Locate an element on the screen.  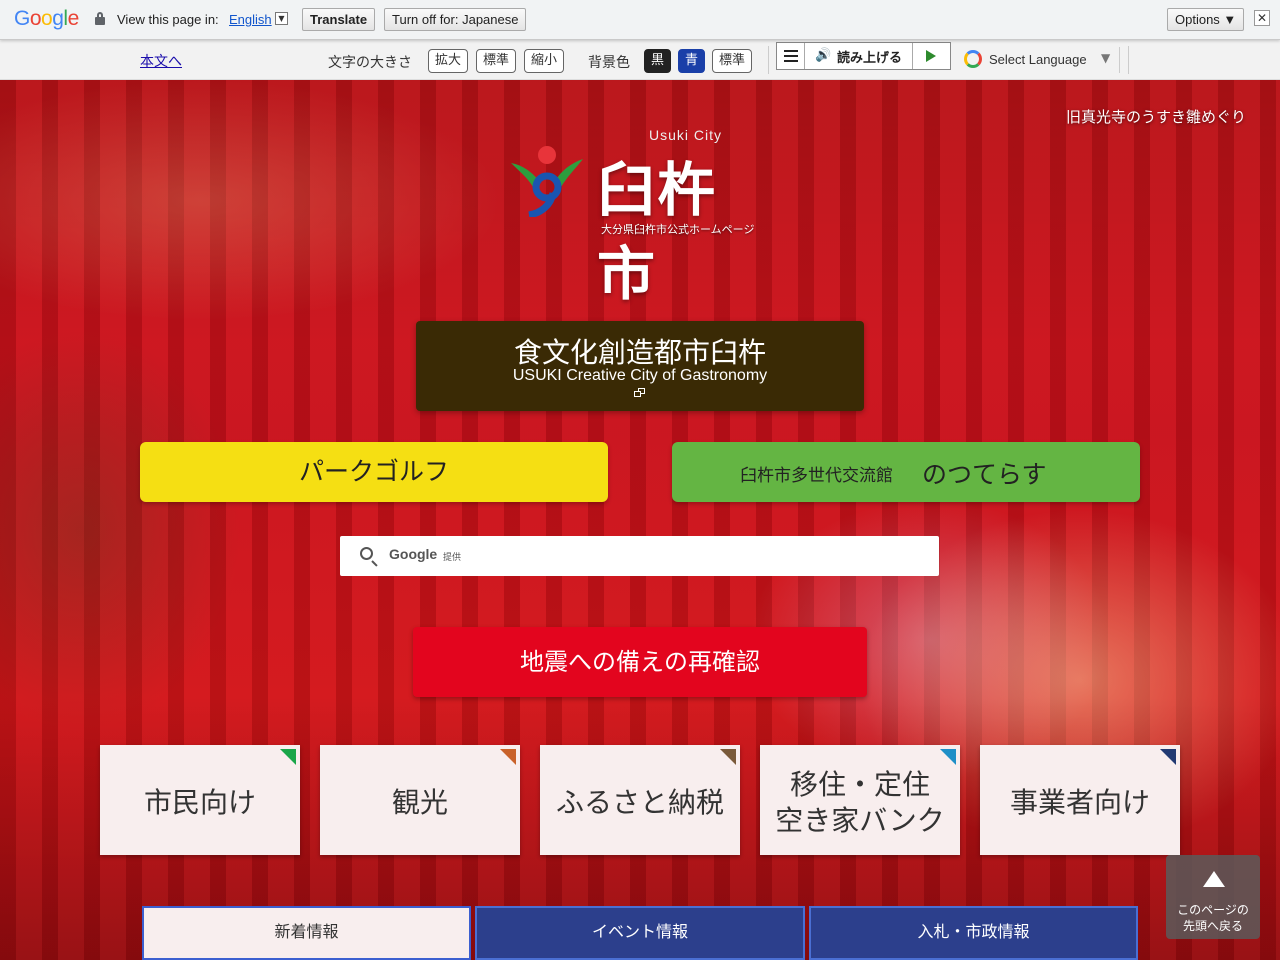
text-standard-button: 標準 is located at coordinates (496, 61).